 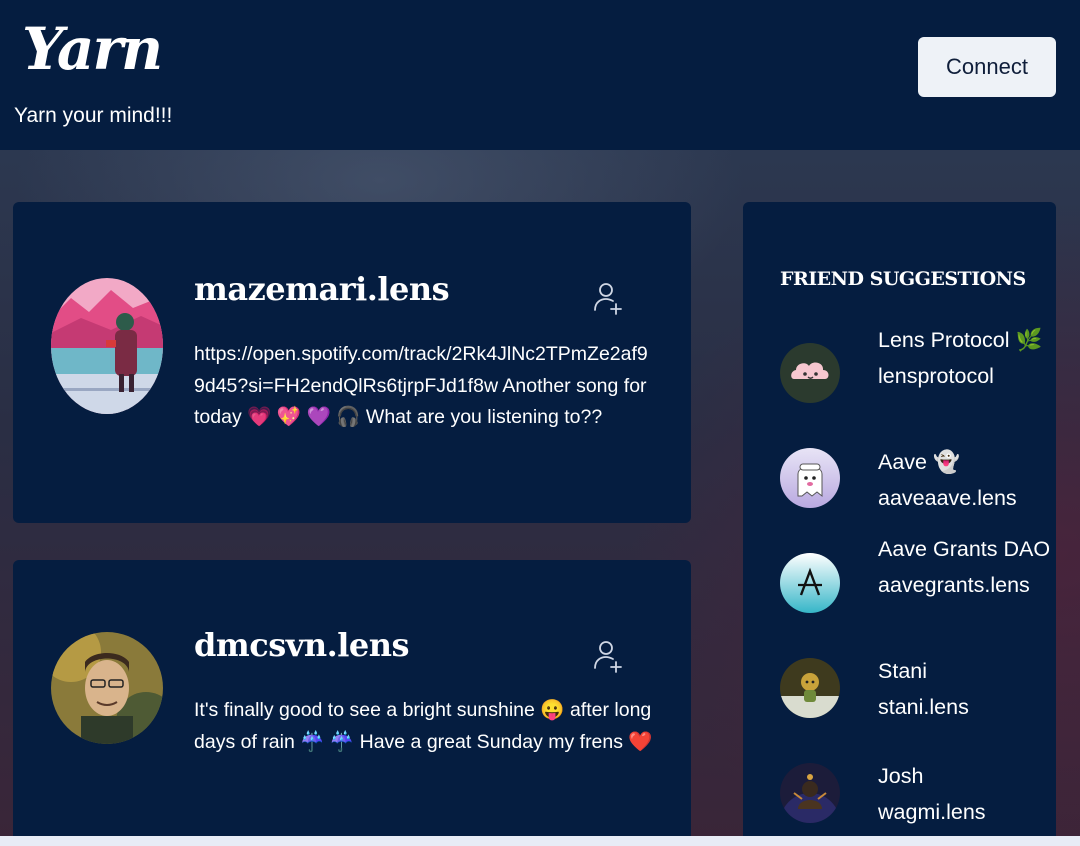 What do you see at coordinates (960, 340) in the screenshot?
I see `suggestion-name: Lens Protocol 🌿` at bounding box center [960, 340].